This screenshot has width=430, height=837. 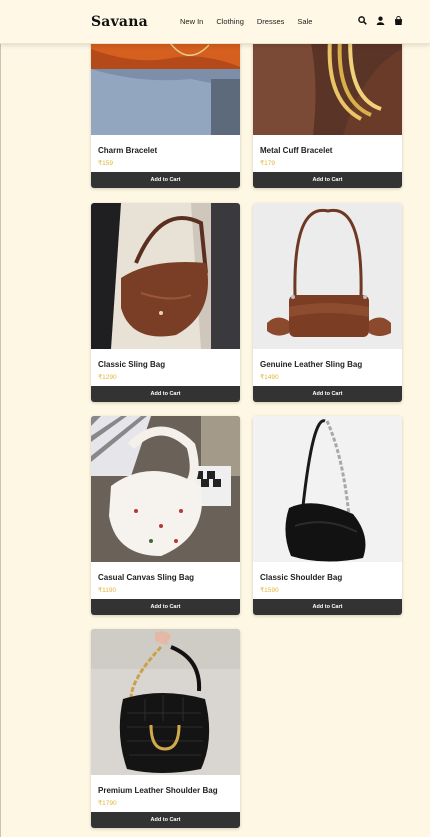 I want to click on product-price: ₹1190, so click(x=107, y=590).